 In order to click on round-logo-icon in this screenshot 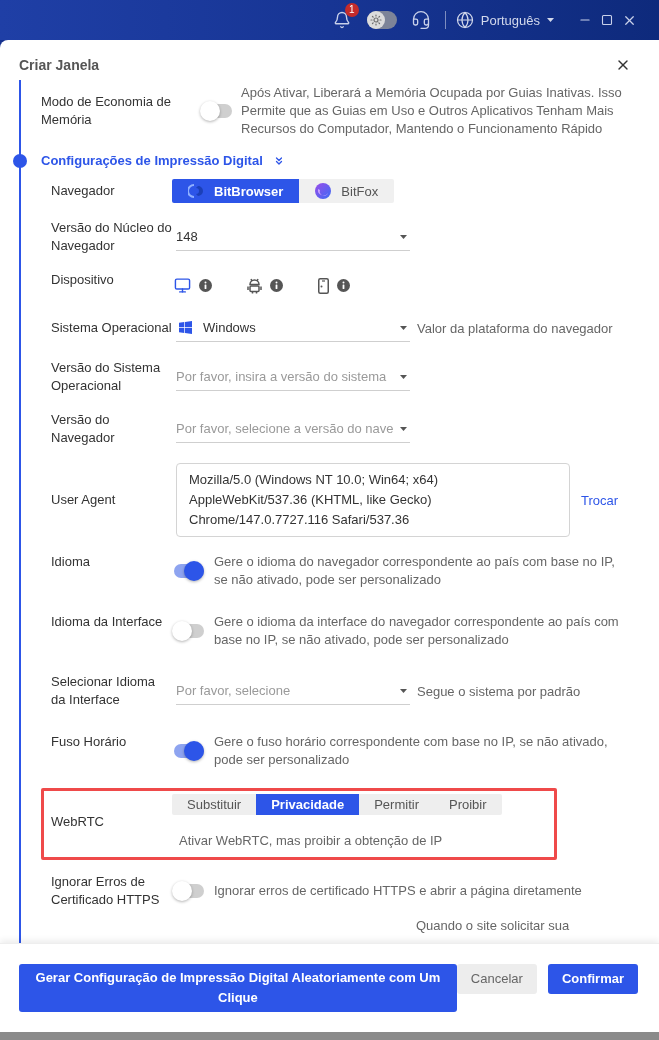, I will do `click(323, 191)`.